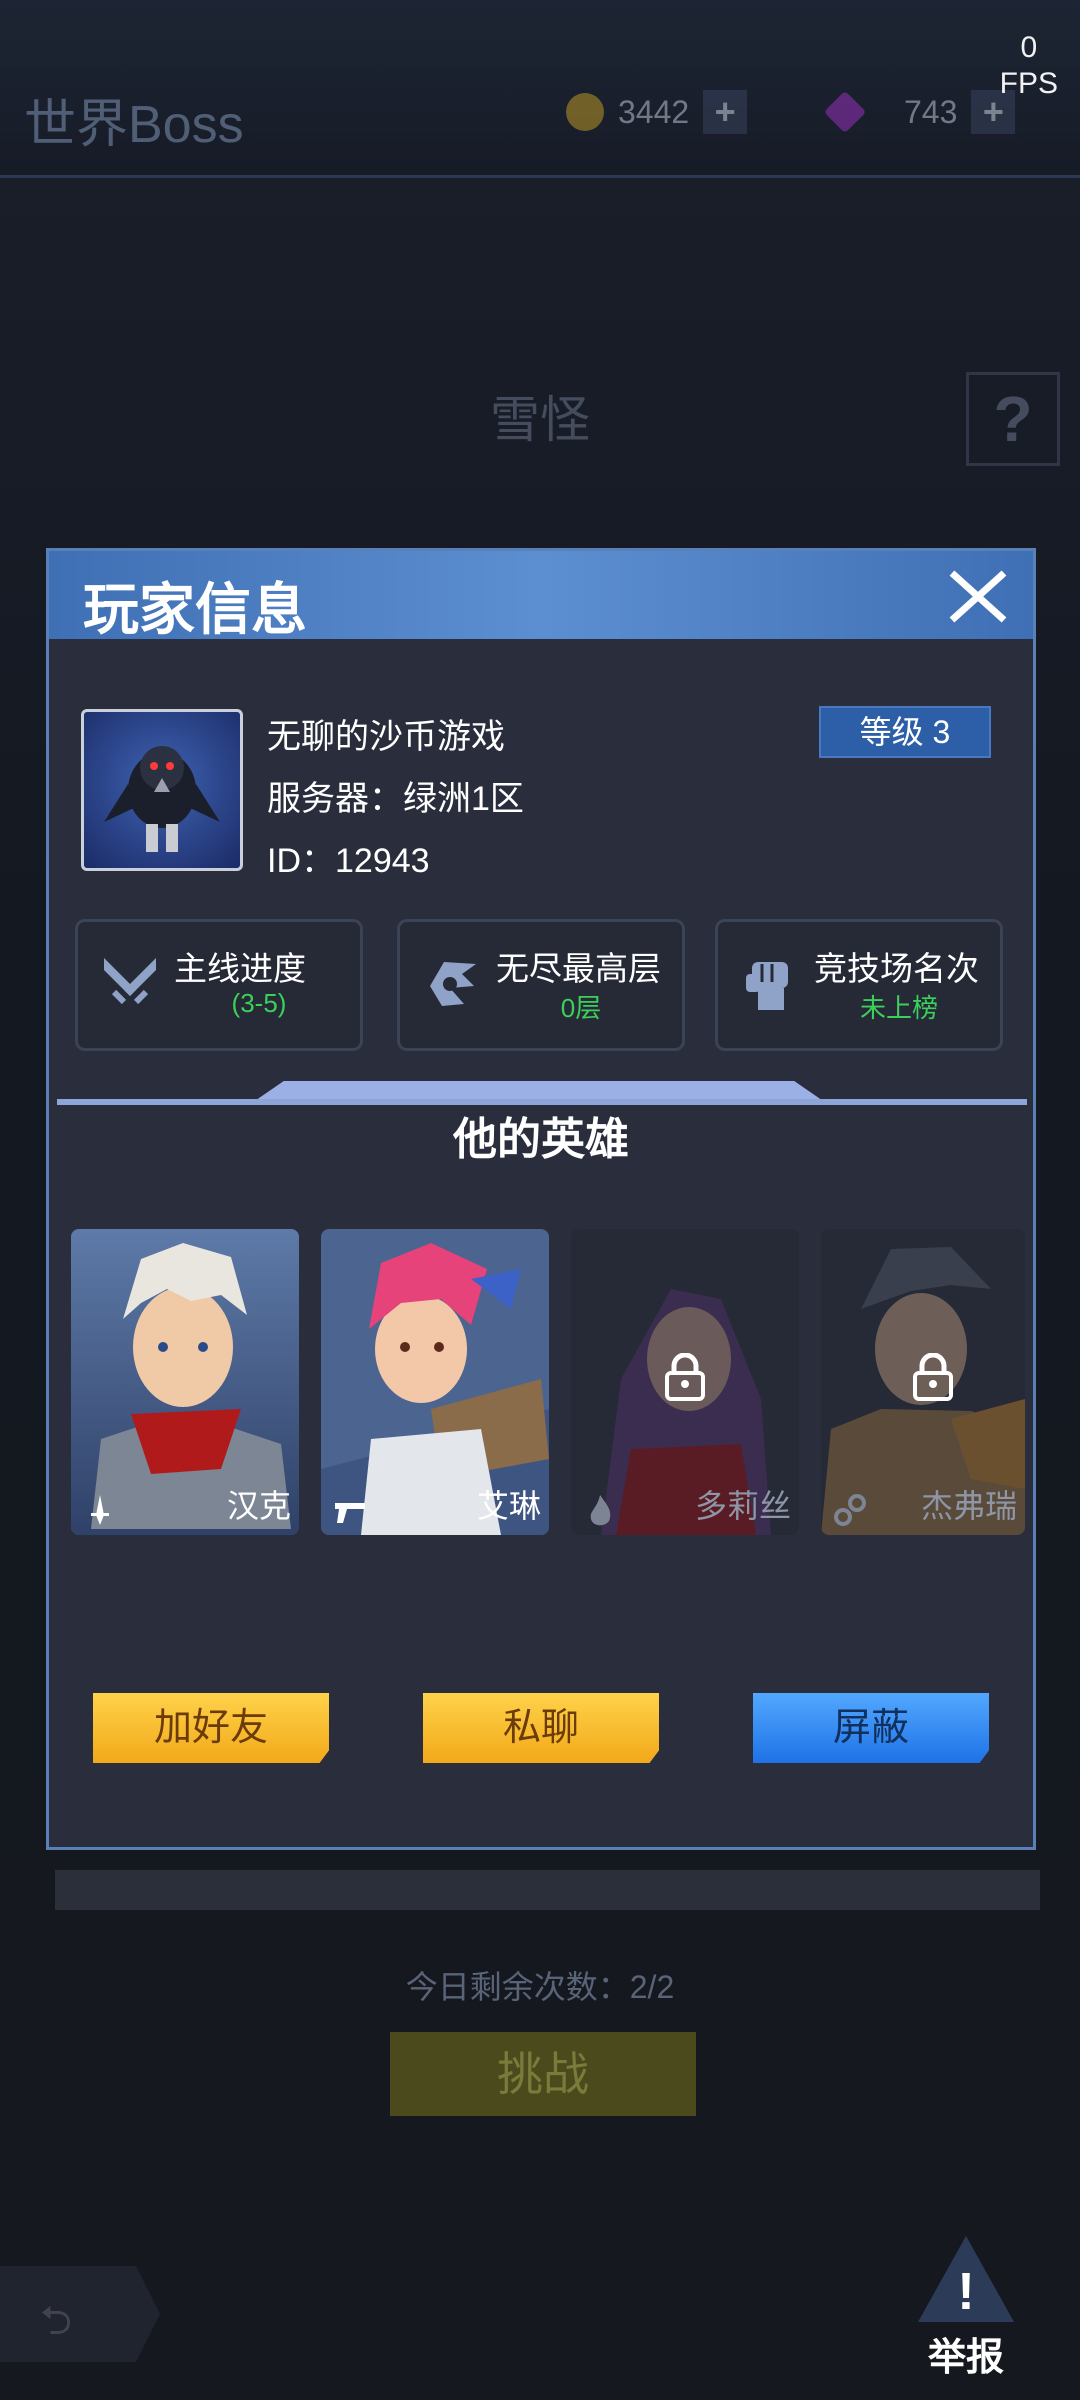 This screenshot has width=1080, height=2400. What do you see at coordinates (850, 1510) in the screenshot?
I see `gear-class-icon` at bounding box center [850, 1510].